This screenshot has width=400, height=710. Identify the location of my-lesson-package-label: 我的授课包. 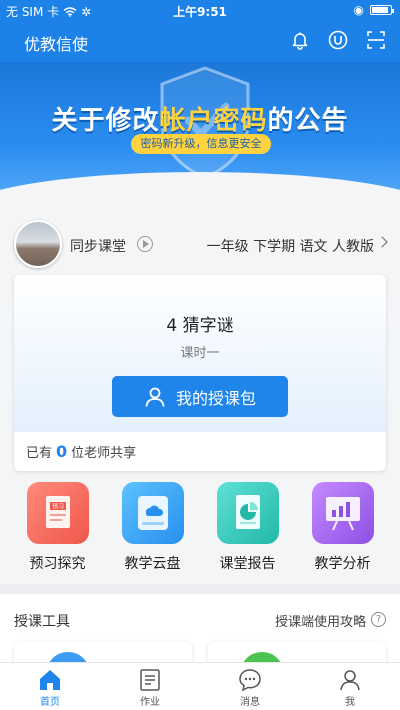
(215, 398).